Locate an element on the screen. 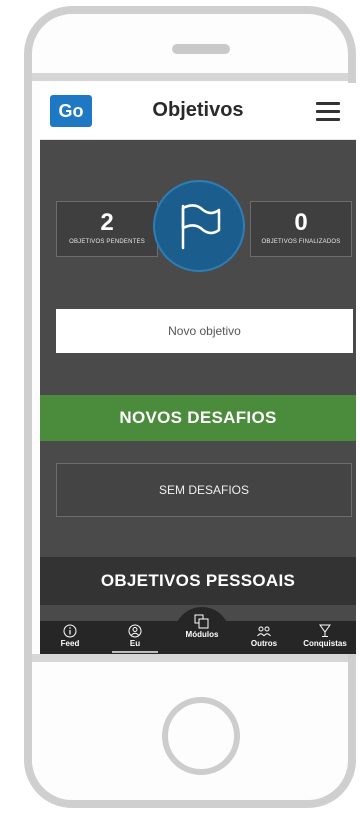 Image resolution: width=360 pixels, height=817 pixels. tab-feed: Feed is located at coordinates (70, 637).